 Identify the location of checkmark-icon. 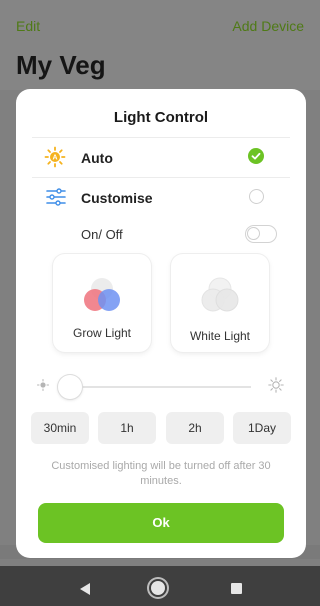
(256, 156).